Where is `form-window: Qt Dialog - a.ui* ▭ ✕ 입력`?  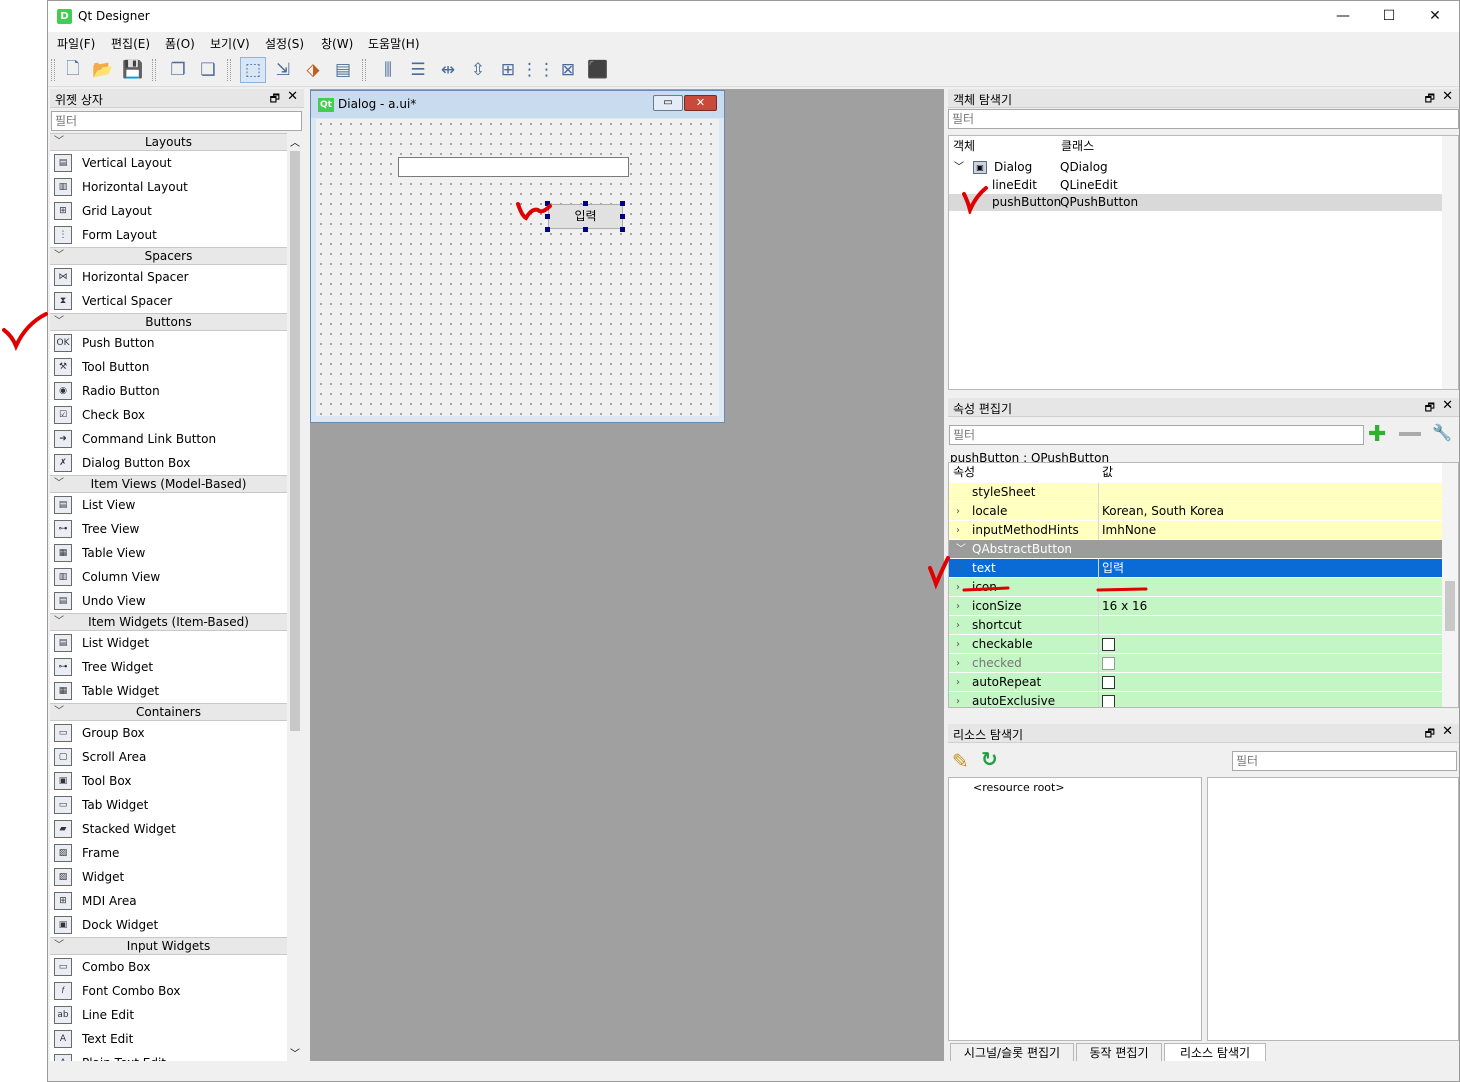 form-window: Qt Dialog - a.ui* ▭ ✕ 입력 is located at coordinates (517, 256).